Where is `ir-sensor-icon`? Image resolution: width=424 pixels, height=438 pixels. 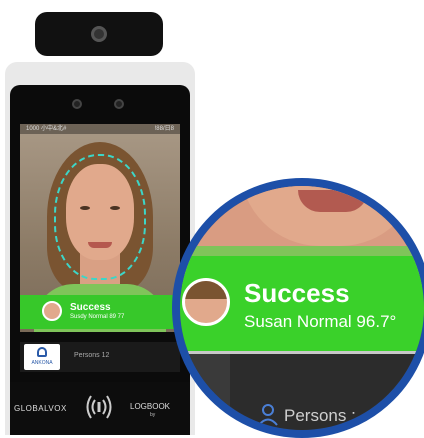 ir-sensor-icon is located at coordinates (77, 104).